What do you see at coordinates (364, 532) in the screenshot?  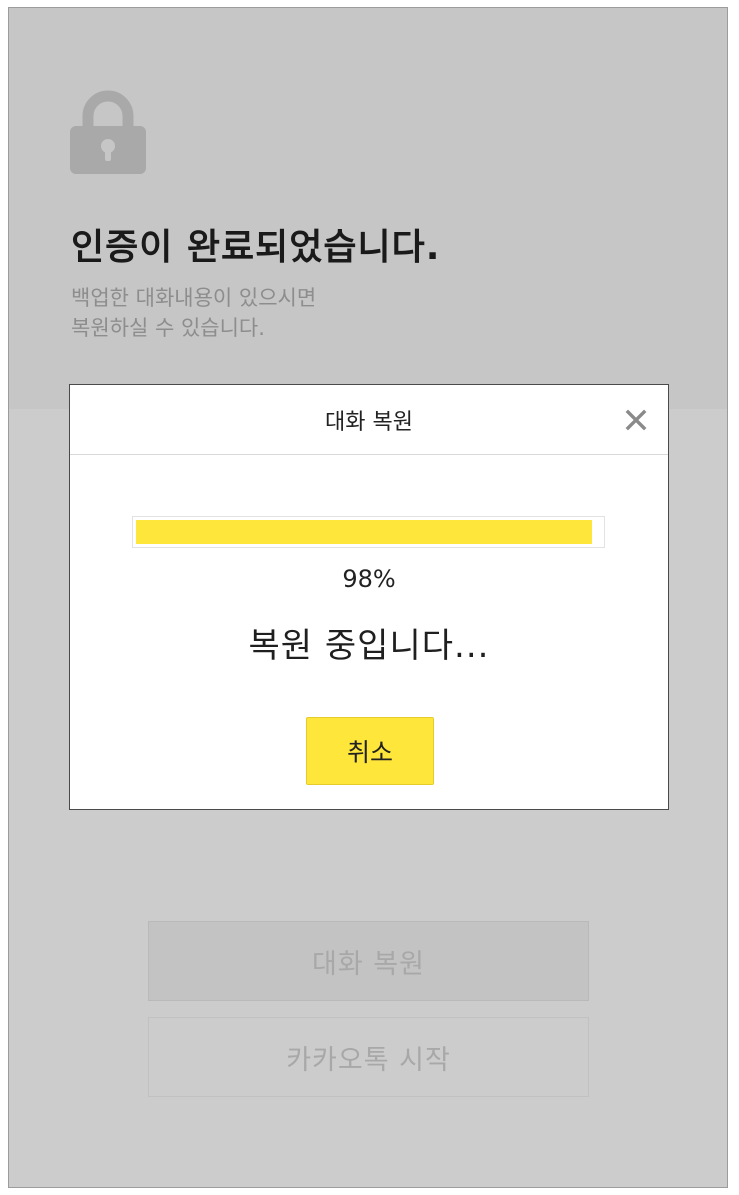 I see `progress-bar-fill` at bounding box center [364, 532].